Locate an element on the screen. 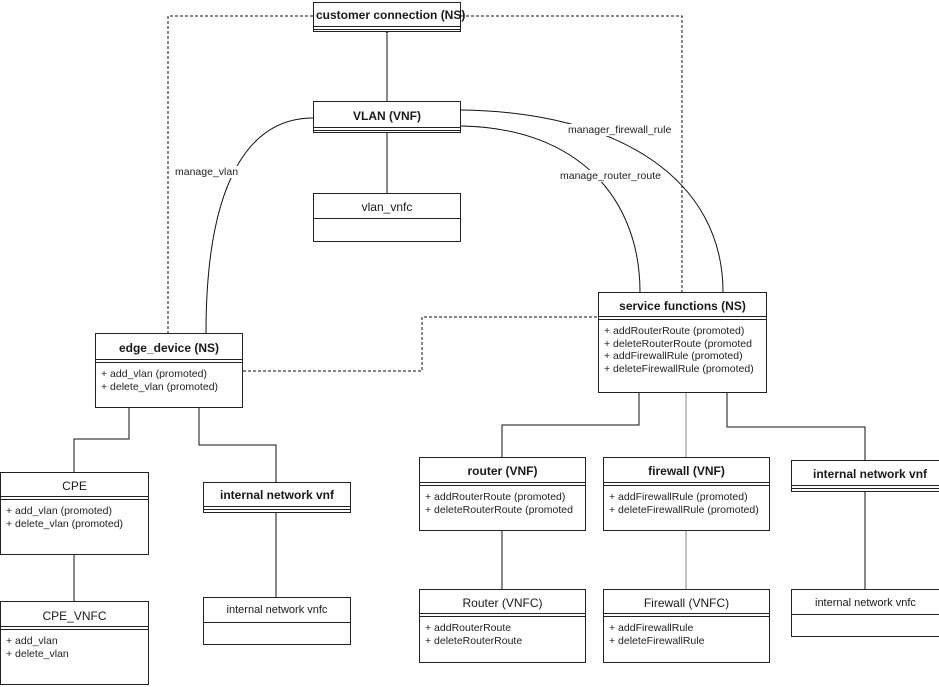 The width and height of the screenshot is (939, 687). composition-edge-internalvnf is located at coordinates (236, 441).